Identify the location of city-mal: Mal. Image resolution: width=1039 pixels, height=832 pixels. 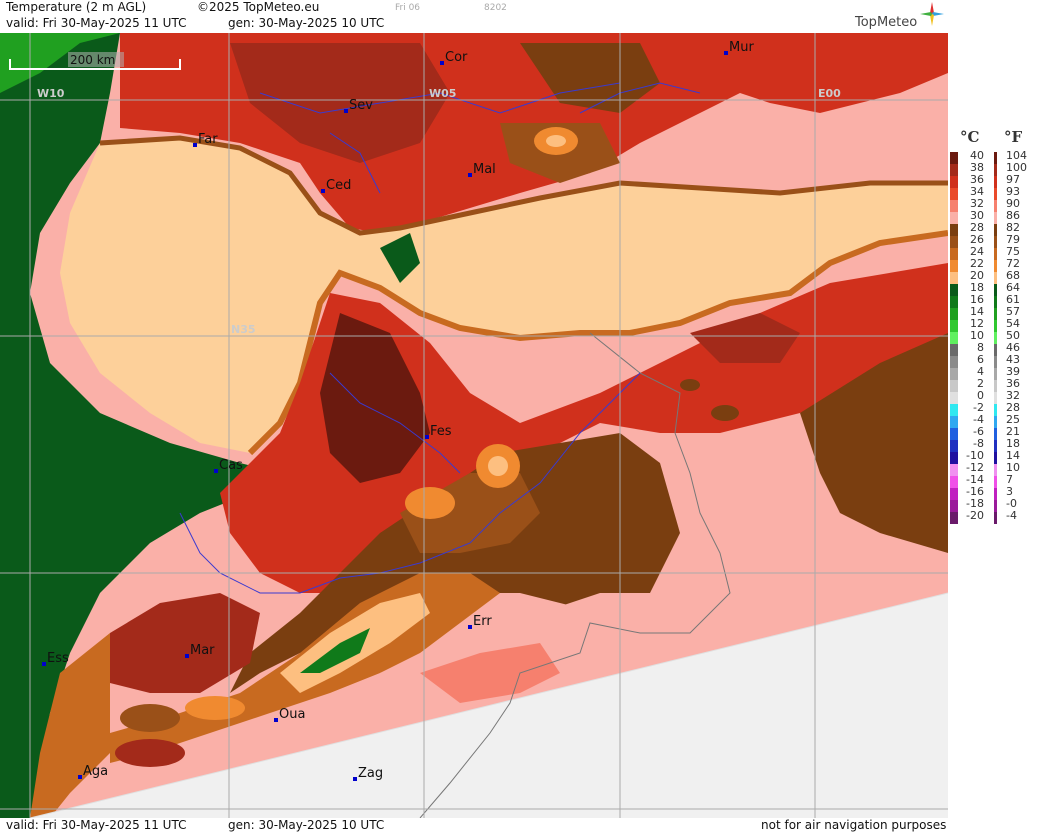
(482, 169).